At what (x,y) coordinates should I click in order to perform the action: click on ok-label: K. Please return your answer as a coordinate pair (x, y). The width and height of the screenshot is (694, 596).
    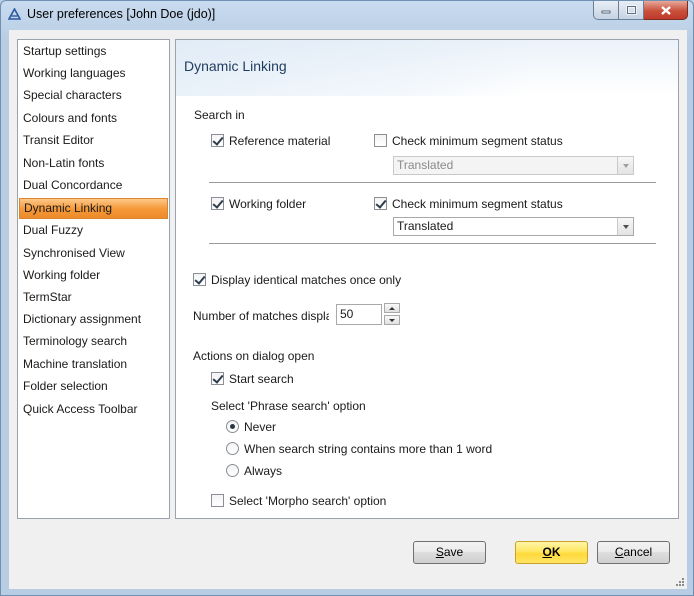
    Looking at the image, I should click on (556, 552).